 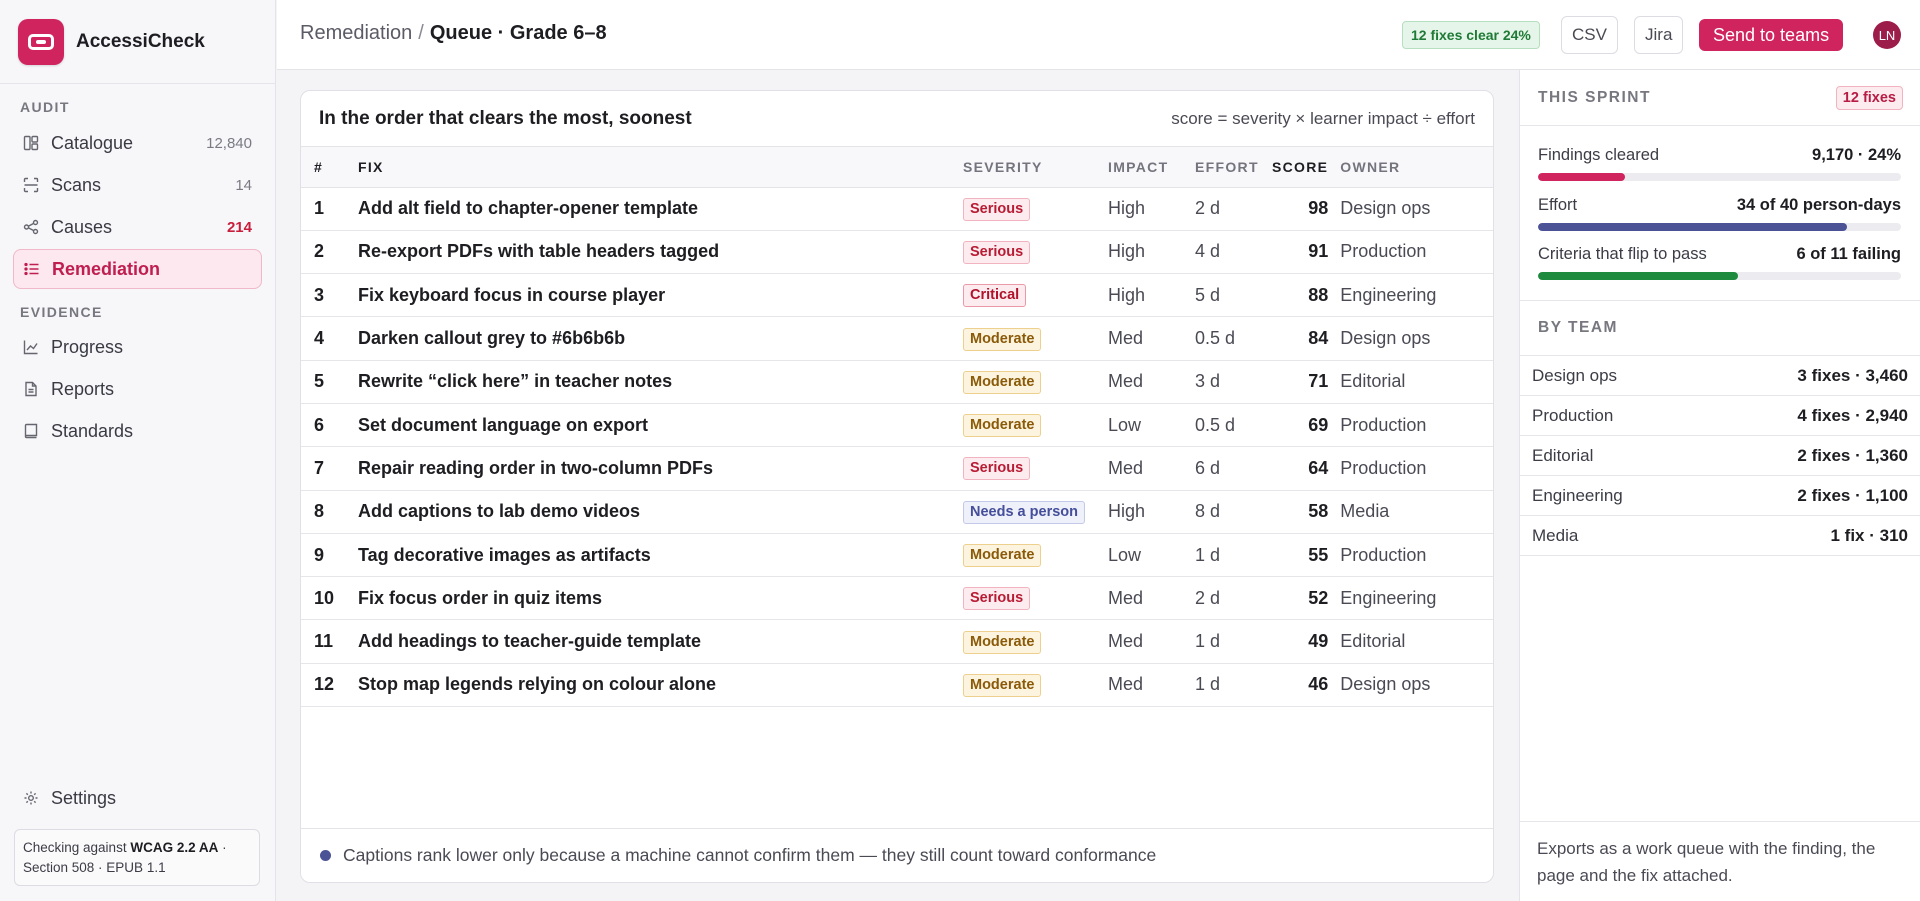 What do you see at coordinates (1306, 468) in the screenshot?
I see `row-score: 64` at bounding box center [1306, 468].